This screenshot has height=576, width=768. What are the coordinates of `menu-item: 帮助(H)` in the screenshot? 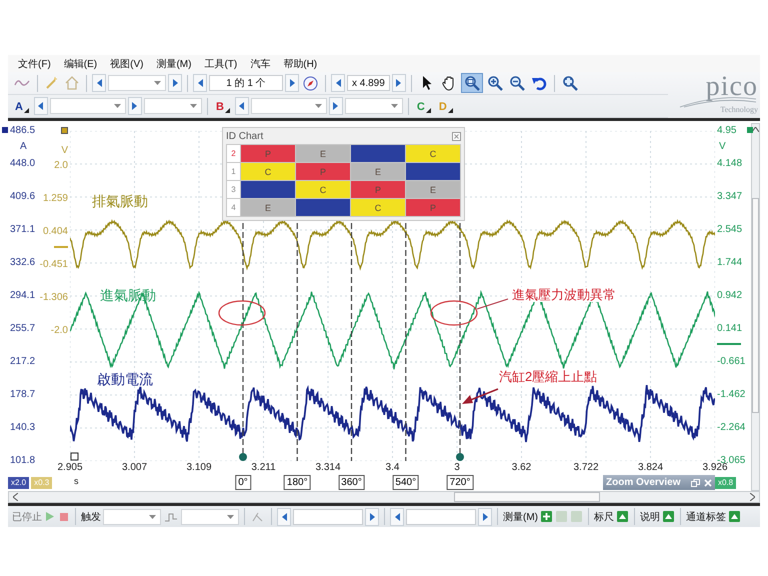 It's located at (300, 63).